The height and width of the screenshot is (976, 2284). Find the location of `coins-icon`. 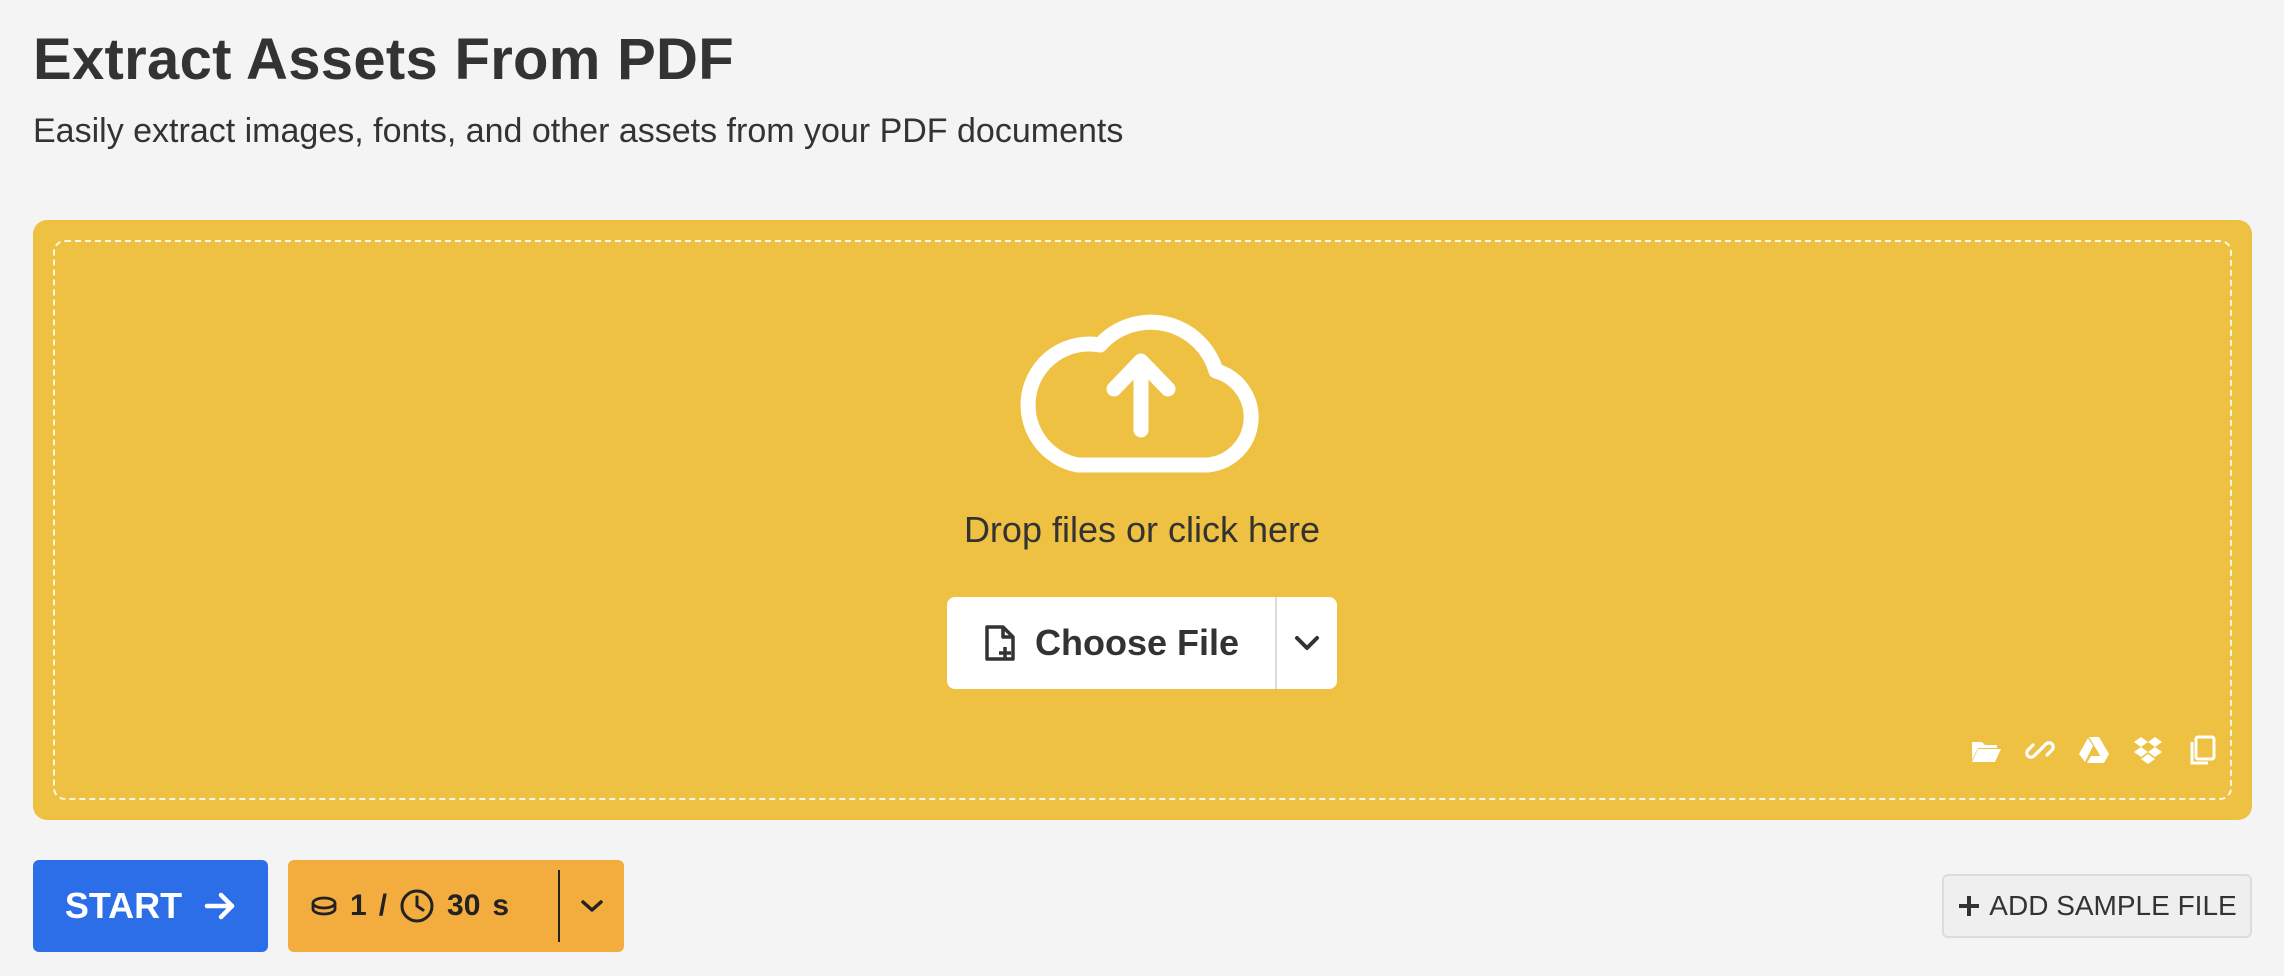

coins-icon is located at coordinates (324, 906).